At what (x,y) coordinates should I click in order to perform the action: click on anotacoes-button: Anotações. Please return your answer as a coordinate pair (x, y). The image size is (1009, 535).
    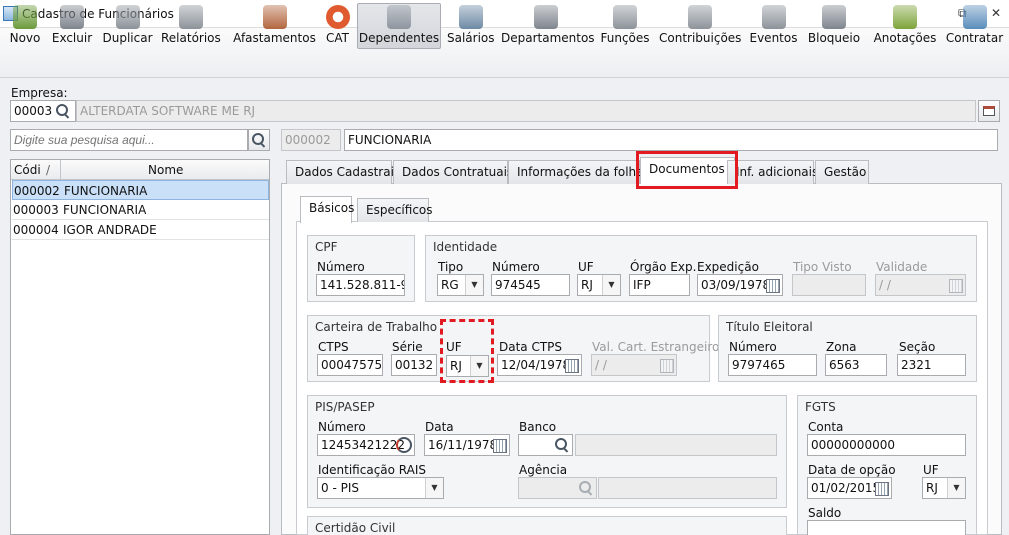
    Looking at the image, I should click on (905, 26).